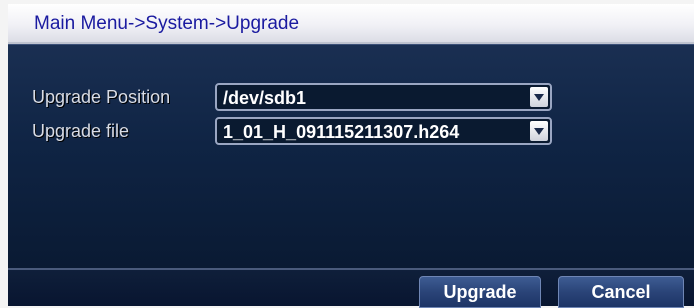 This screenshot has width=694, height=308. I want to click on upgrade-file-value: 1_01_H_091115211307.h264, so click(341, 132).